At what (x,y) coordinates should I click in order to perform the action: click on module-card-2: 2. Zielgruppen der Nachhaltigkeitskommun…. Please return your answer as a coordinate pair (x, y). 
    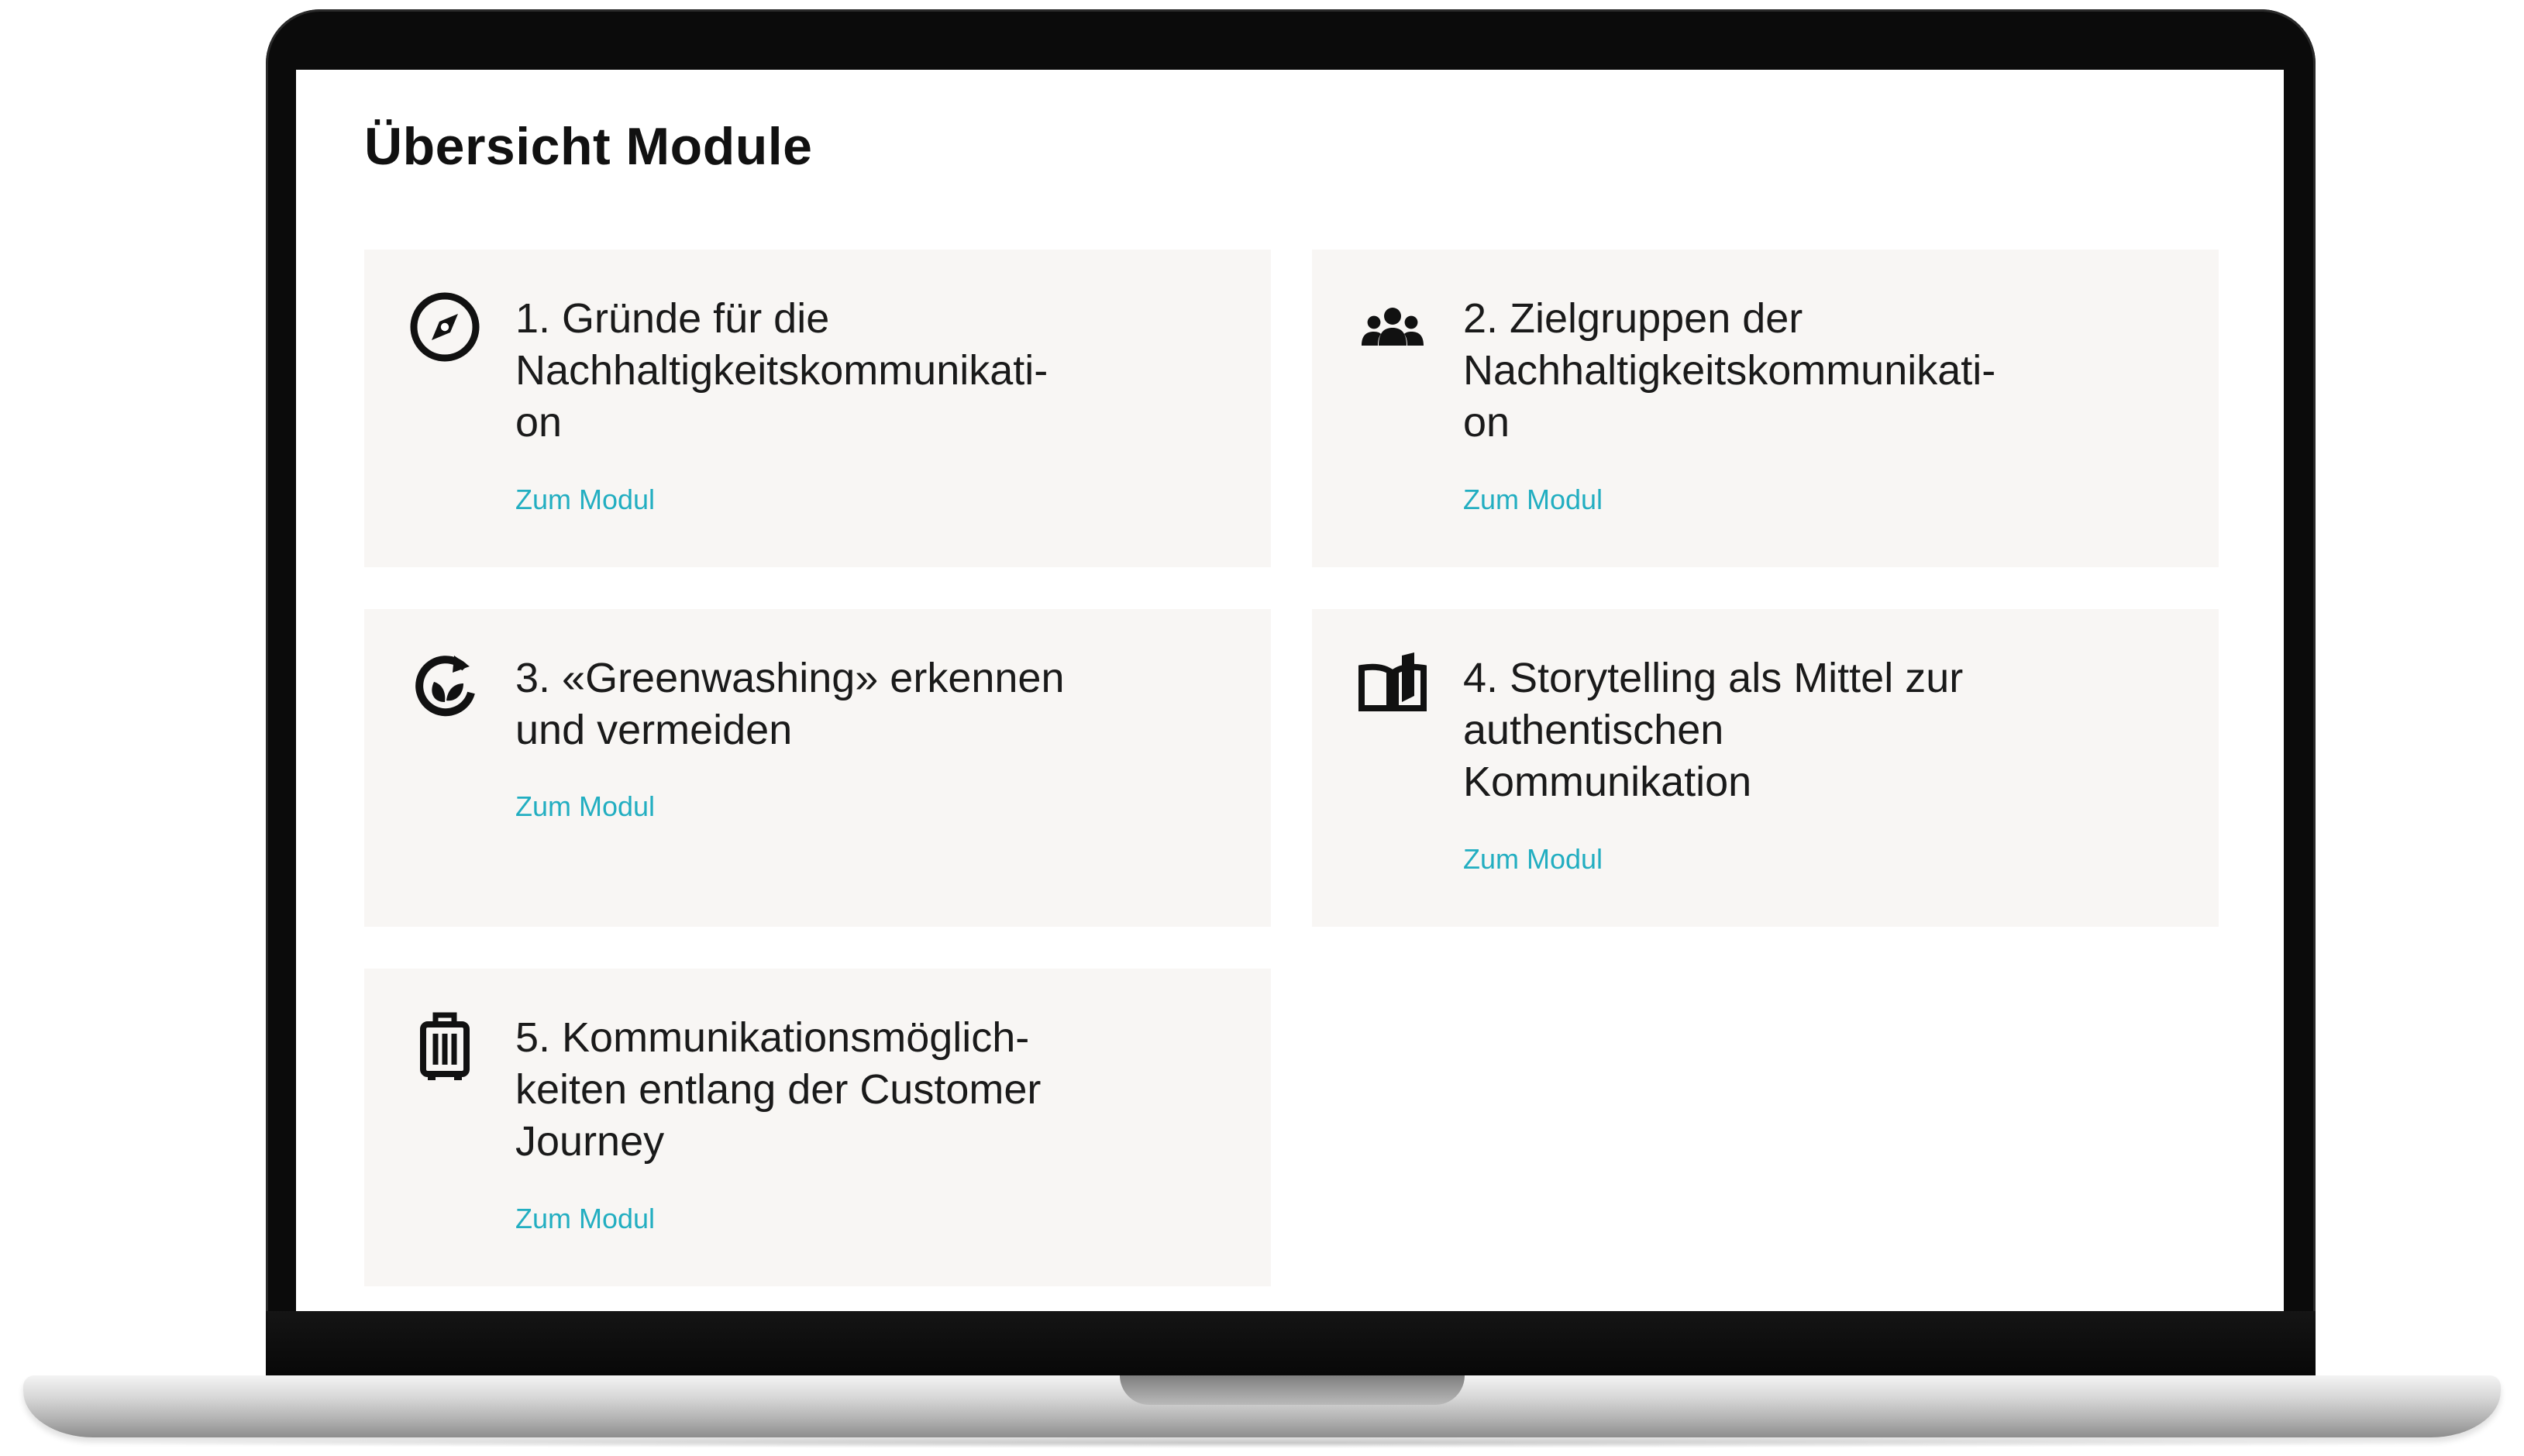
    Looking at the image, I should click on (1765, 408).